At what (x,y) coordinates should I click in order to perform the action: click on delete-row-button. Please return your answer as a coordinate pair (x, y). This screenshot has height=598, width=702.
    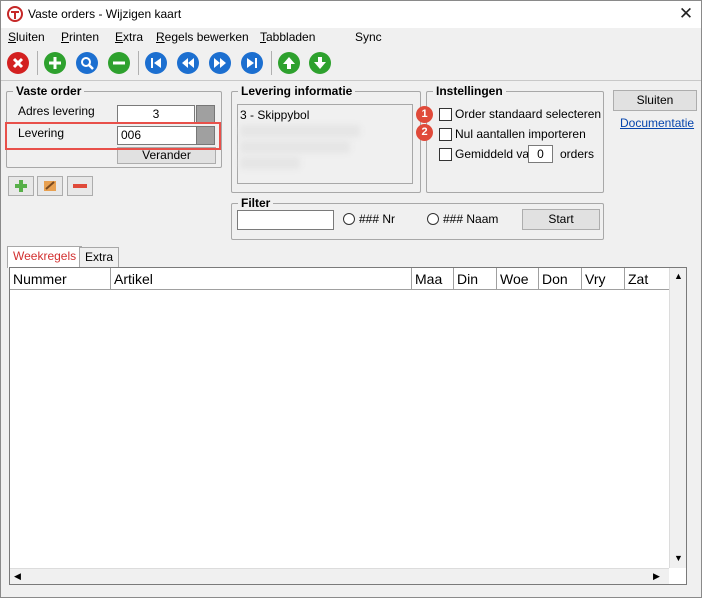
    Looking at the image, I should click on (80, 186).